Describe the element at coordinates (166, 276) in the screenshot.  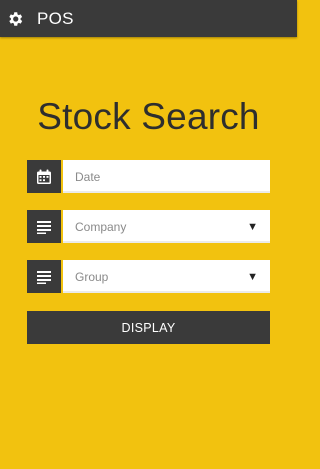
I see `group-select: Group ▼` at that location.